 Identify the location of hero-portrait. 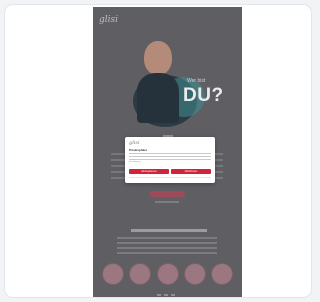
(158, 82).